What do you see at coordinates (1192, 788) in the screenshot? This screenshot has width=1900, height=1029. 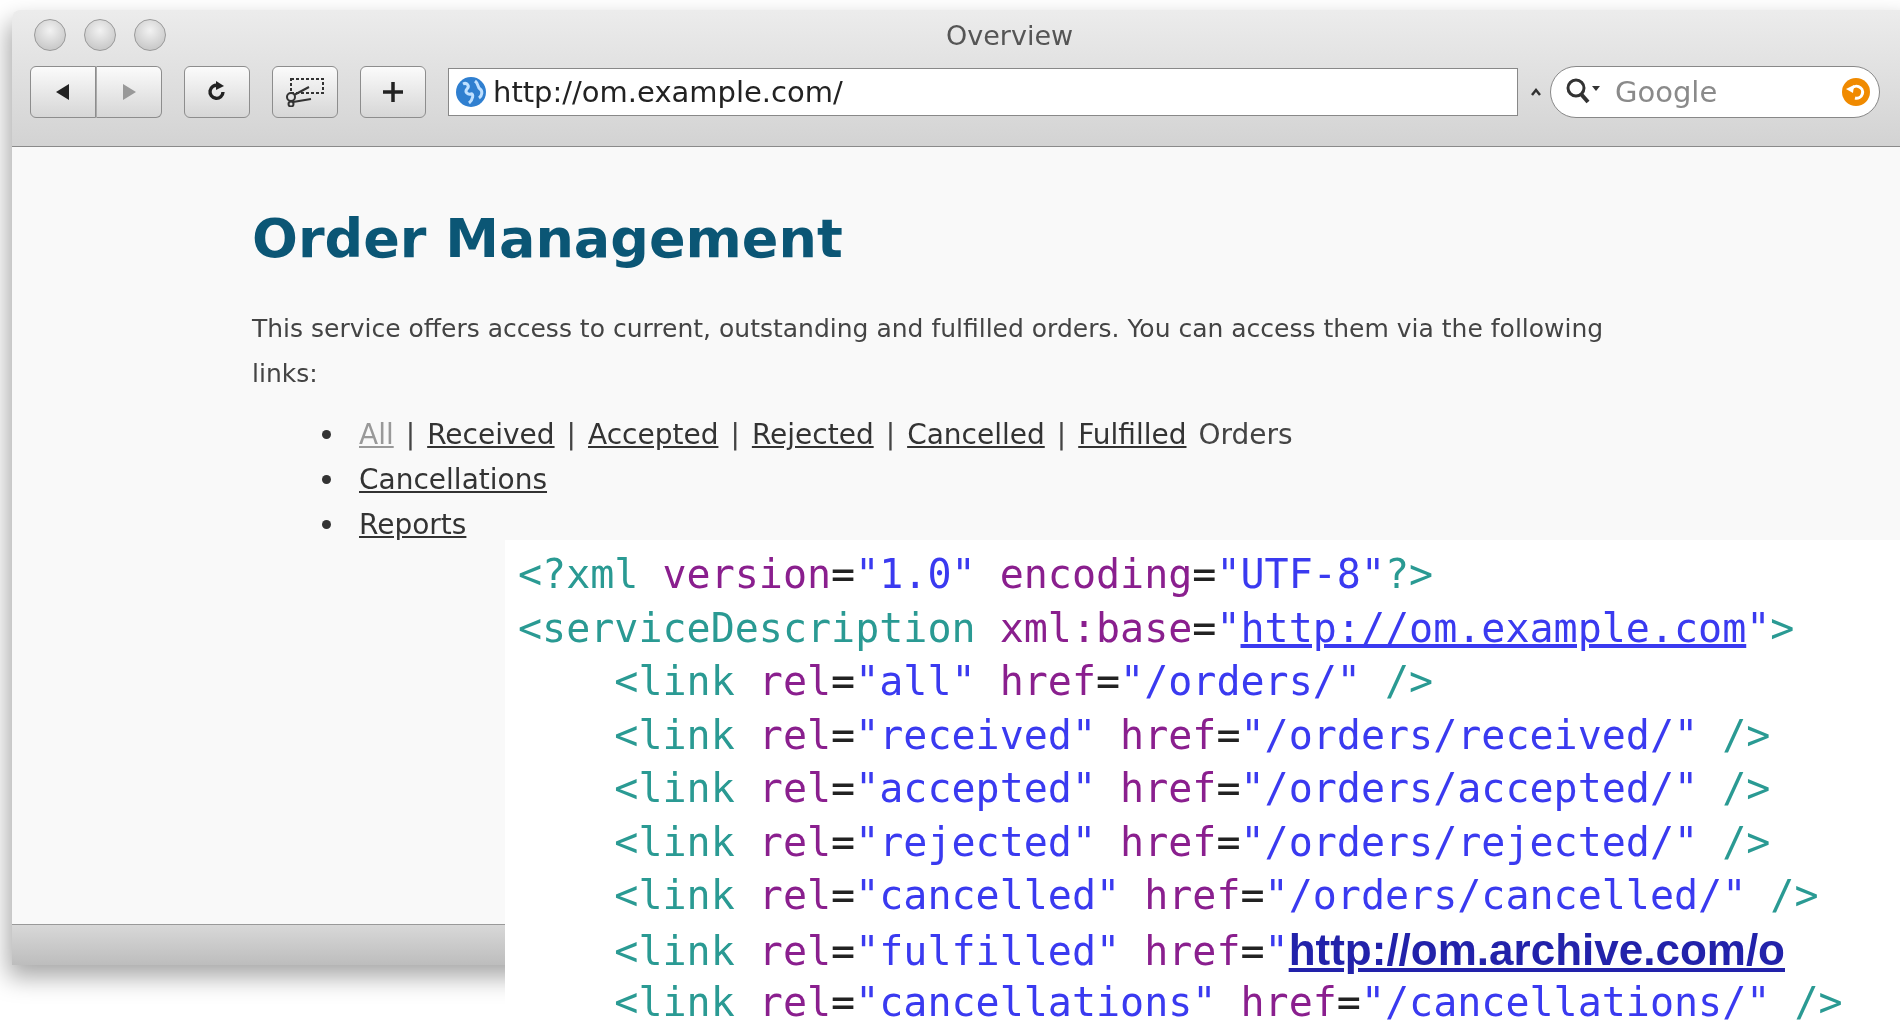 I see `code-line: <link rel="accepted" href="/orders/accepted/" />` at bounding box center [1192, 788].